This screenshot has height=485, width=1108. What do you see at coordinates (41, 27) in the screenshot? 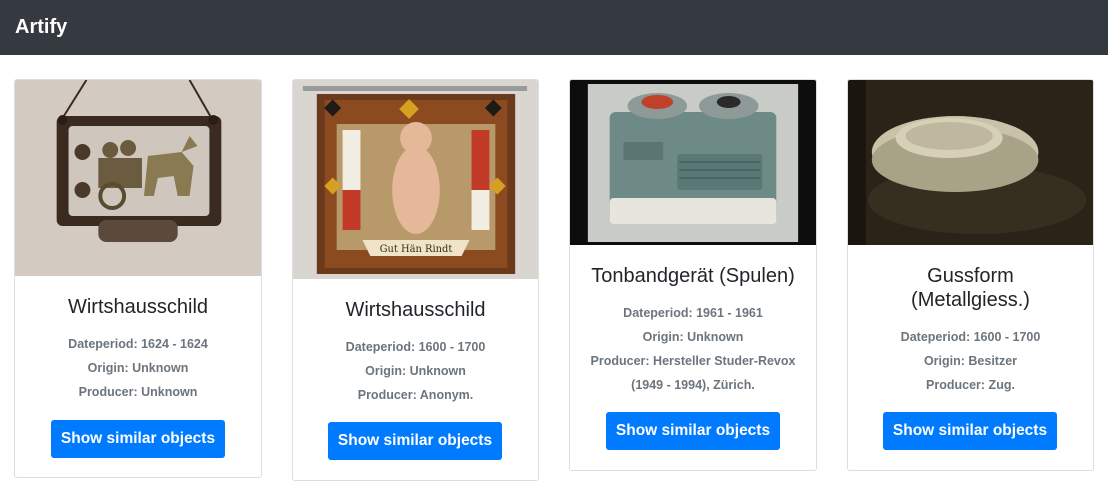
I see `brand-logo: Artify` at bounding box center [41, 27].